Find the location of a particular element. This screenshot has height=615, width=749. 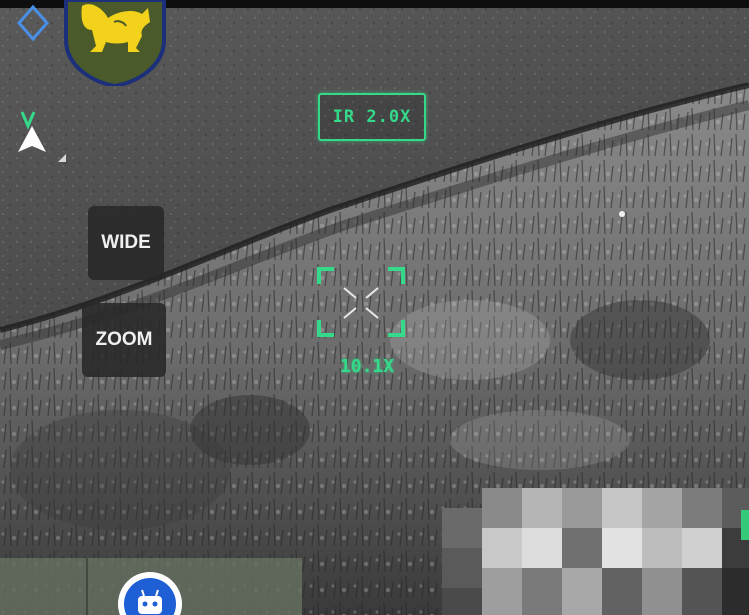

camera-mode-indicator: IR 2.0X is located at coordinates (372, 117).